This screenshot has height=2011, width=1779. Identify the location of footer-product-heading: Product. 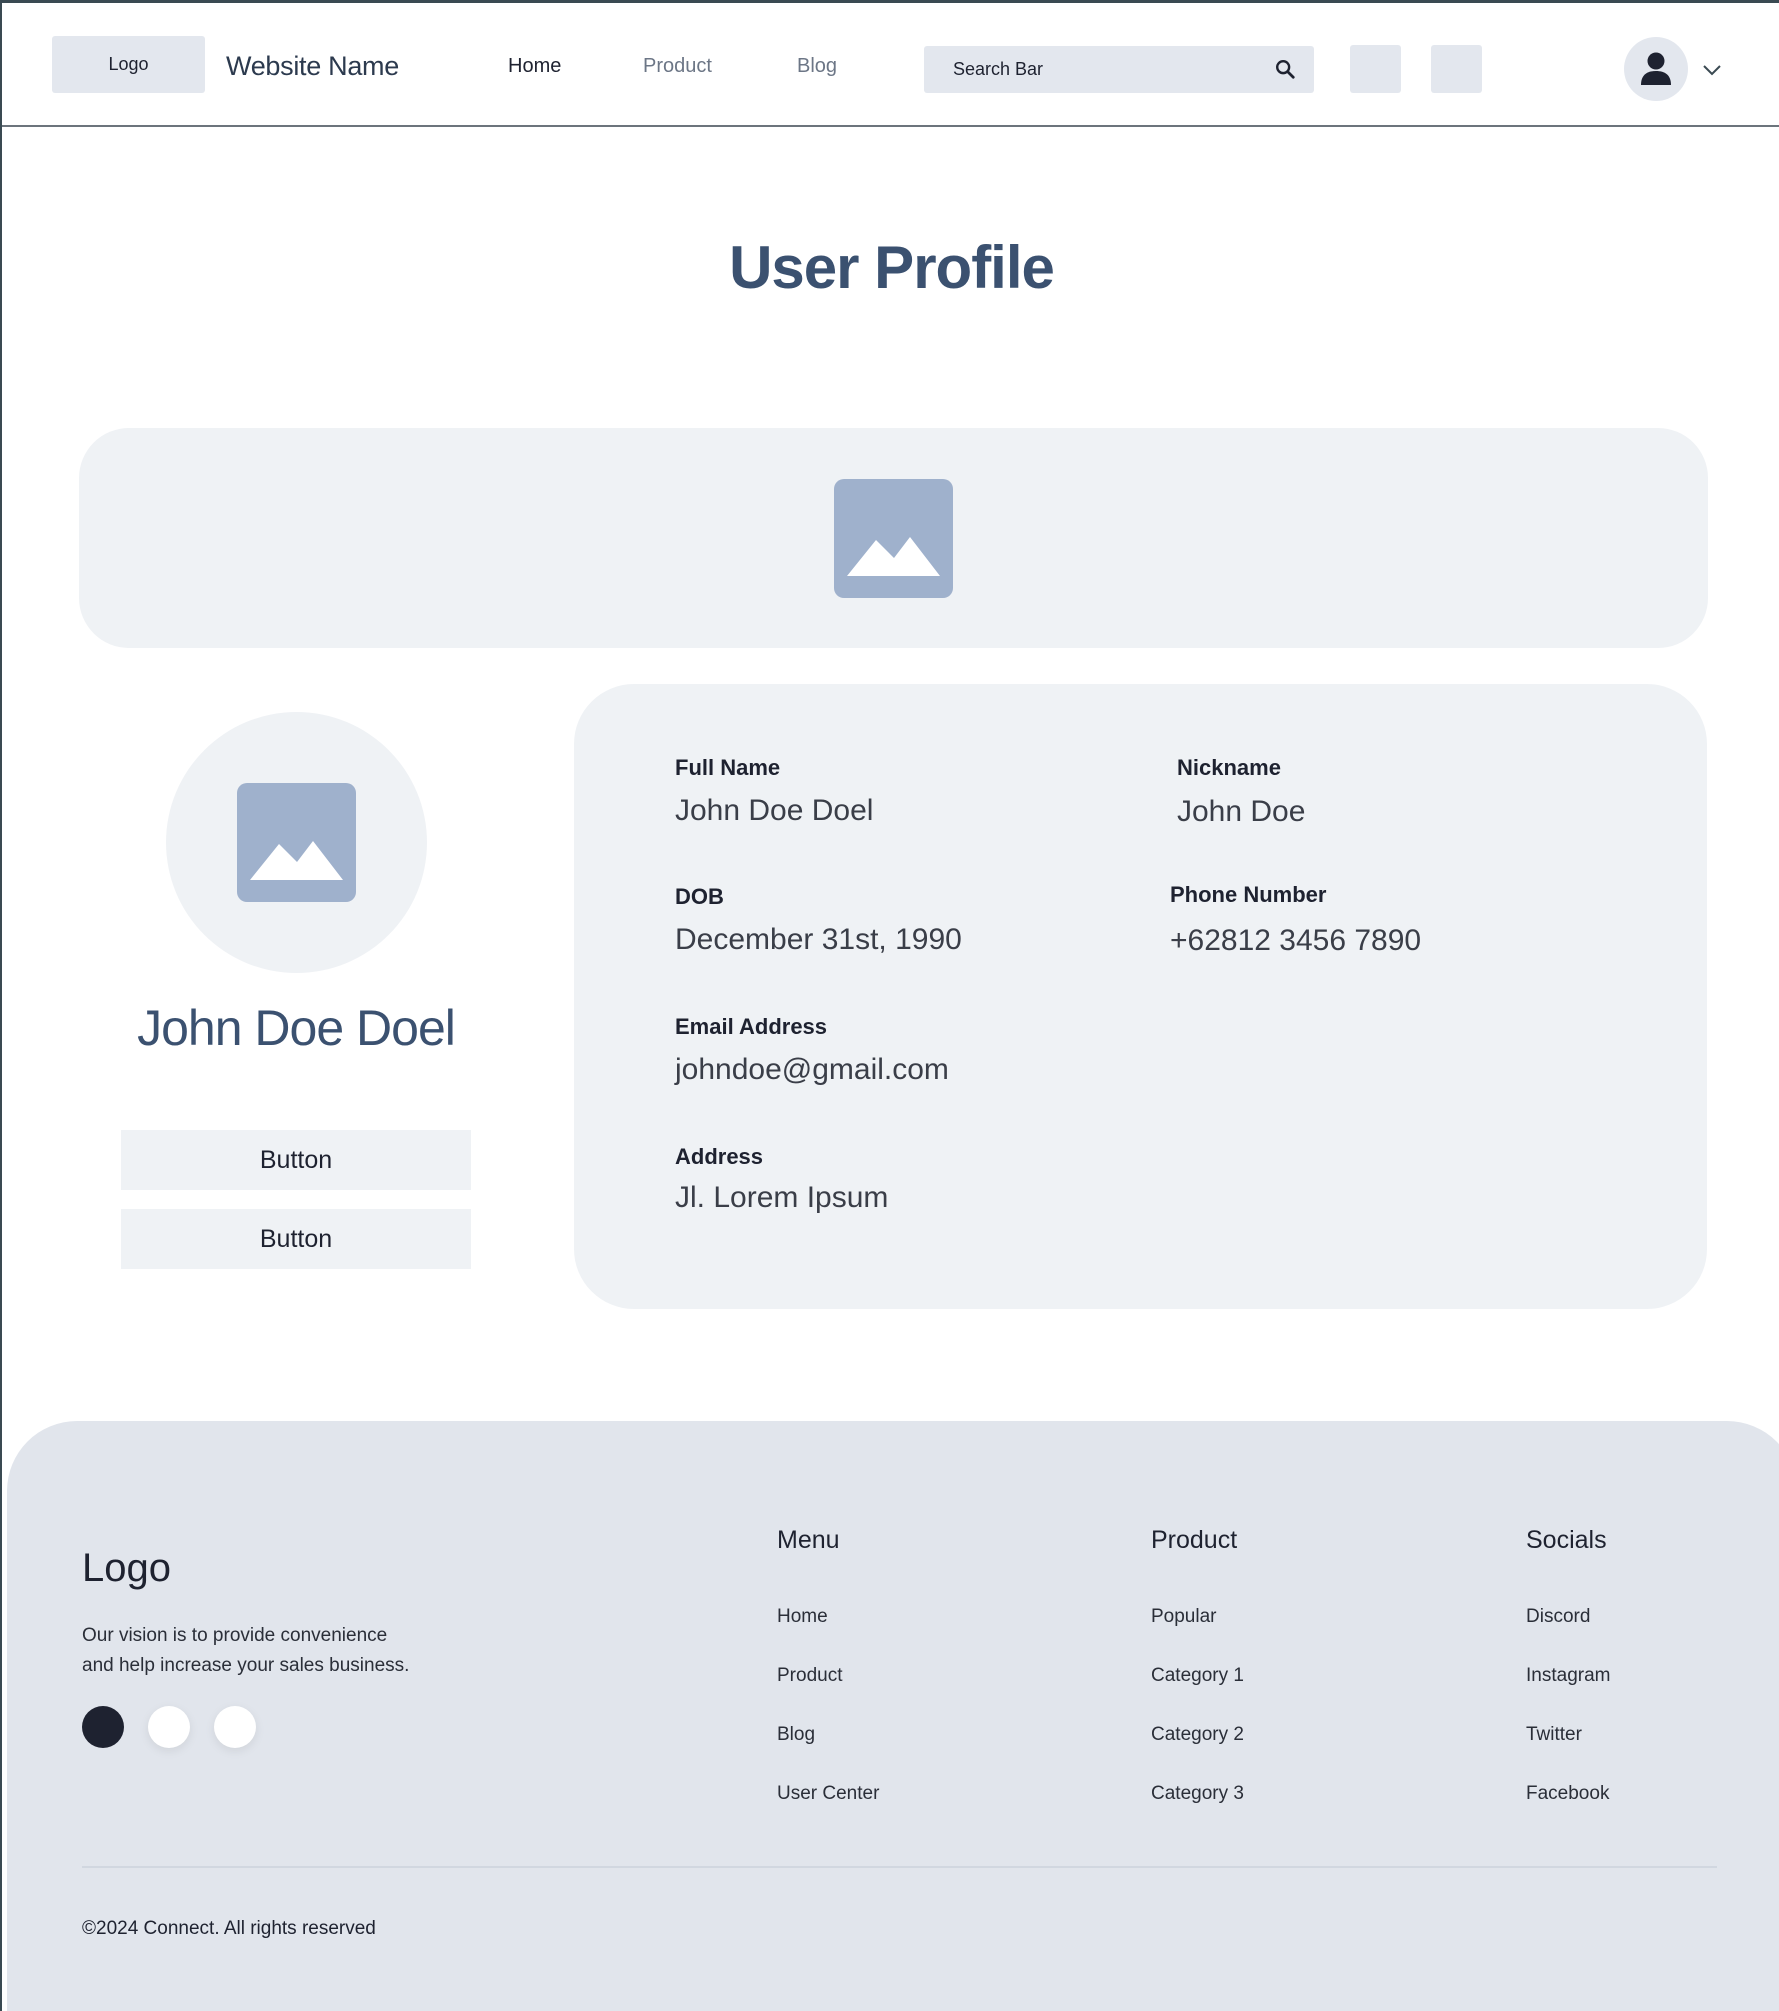
(1194, 1540).